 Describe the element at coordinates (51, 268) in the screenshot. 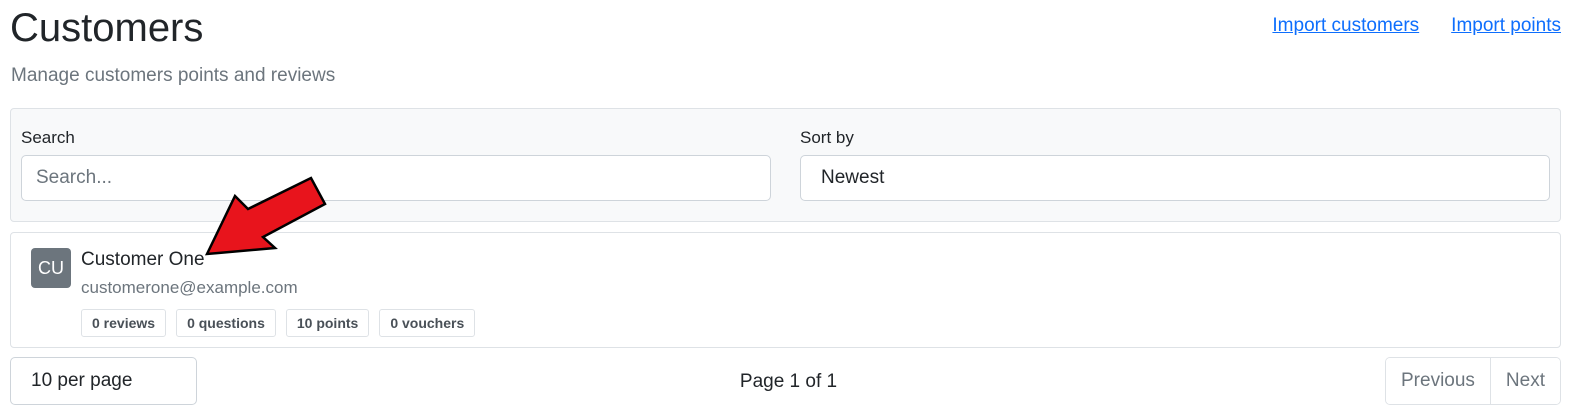

I see `avatar: CU` at that location.